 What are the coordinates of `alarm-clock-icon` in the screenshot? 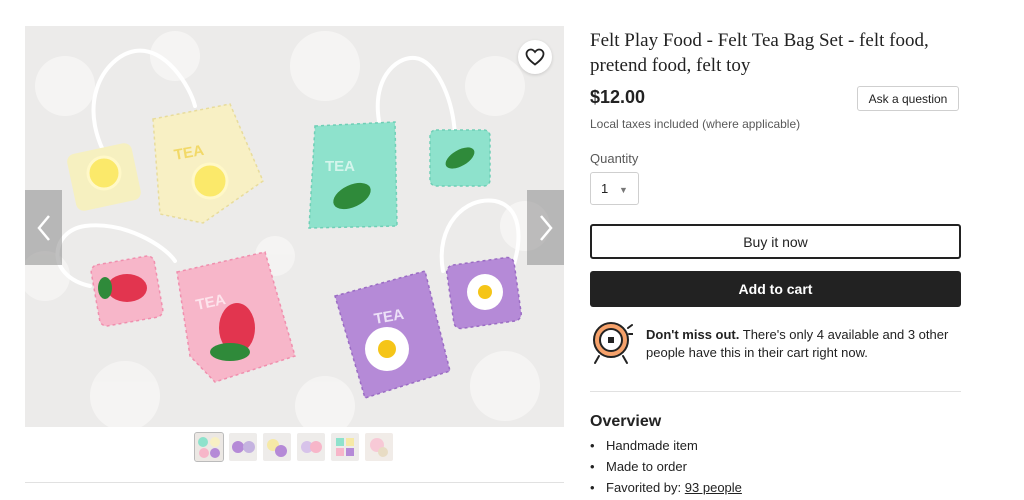 It's located at (613, 343).